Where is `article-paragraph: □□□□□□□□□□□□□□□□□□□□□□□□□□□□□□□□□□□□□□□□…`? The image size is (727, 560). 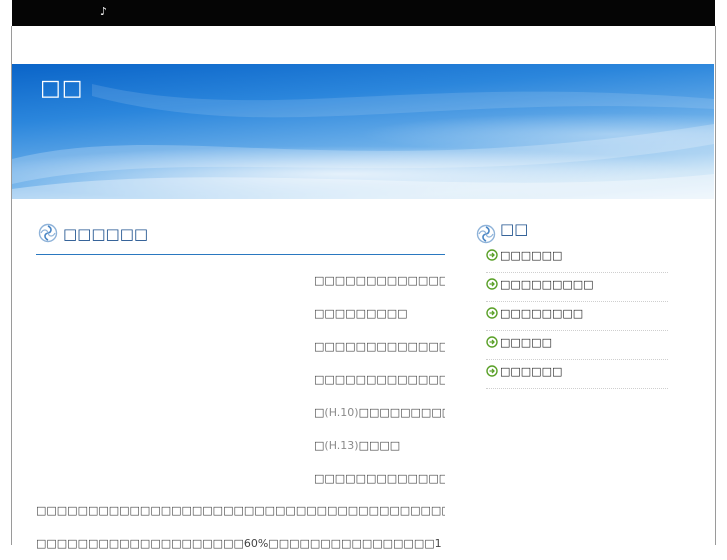
article-paragraph: □□□□□□□□□□□□□□□□□□□□□□□□□□□□□□□□□□□□□□□□… is located at coordinates (240, 510).